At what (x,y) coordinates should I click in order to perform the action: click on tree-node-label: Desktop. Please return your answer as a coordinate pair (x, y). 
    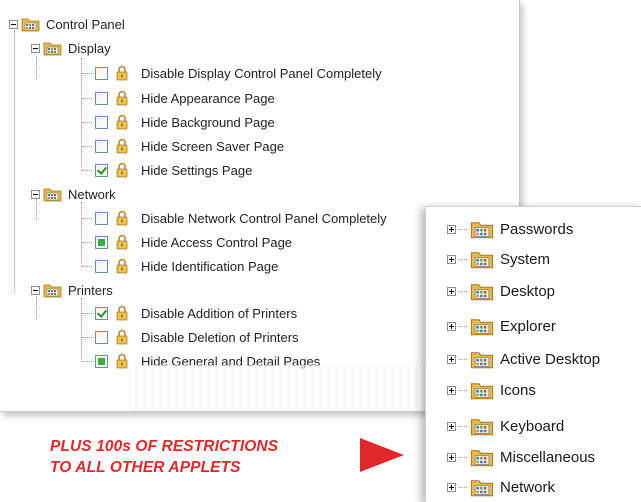
    Looking at the image, I should click on (528, 291).